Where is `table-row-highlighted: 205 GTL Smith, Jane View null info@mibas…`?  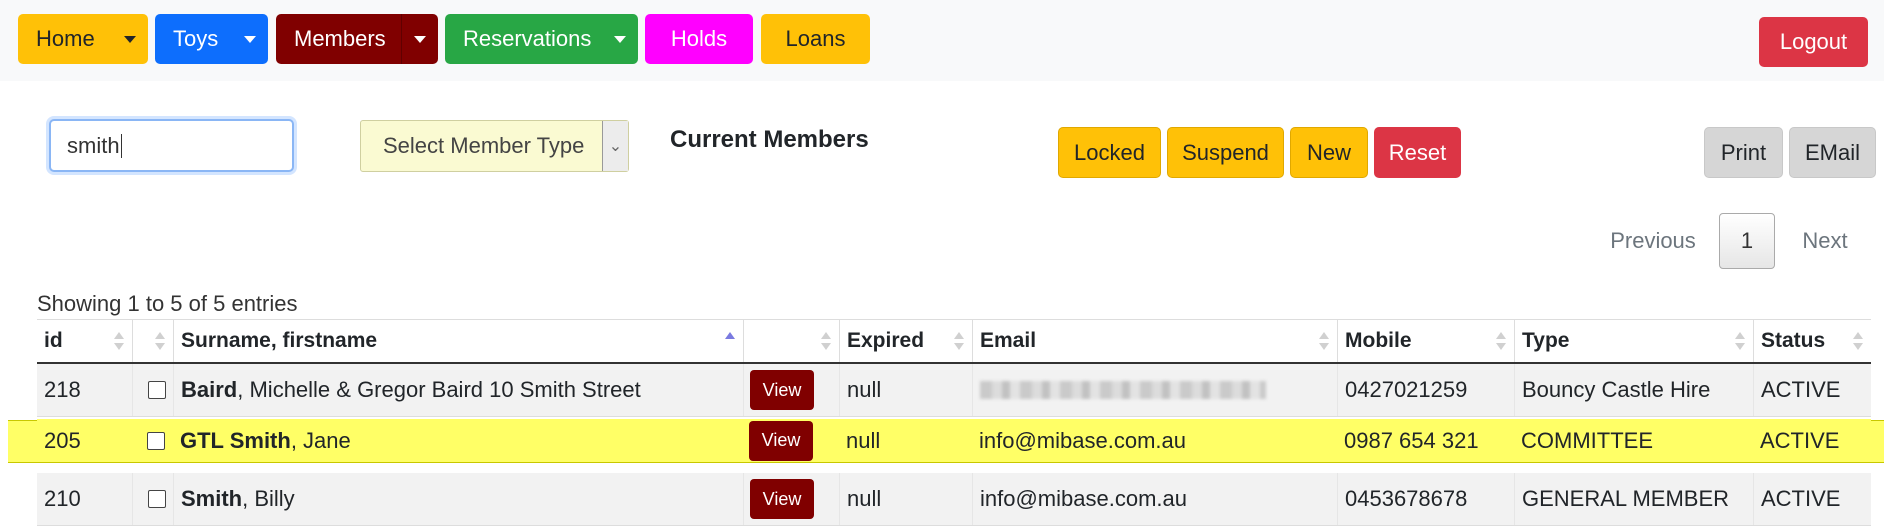
table-row-highlighted: 205 GTL Smith, Jane View null info@mibas… is located at coordinates (954, 440).